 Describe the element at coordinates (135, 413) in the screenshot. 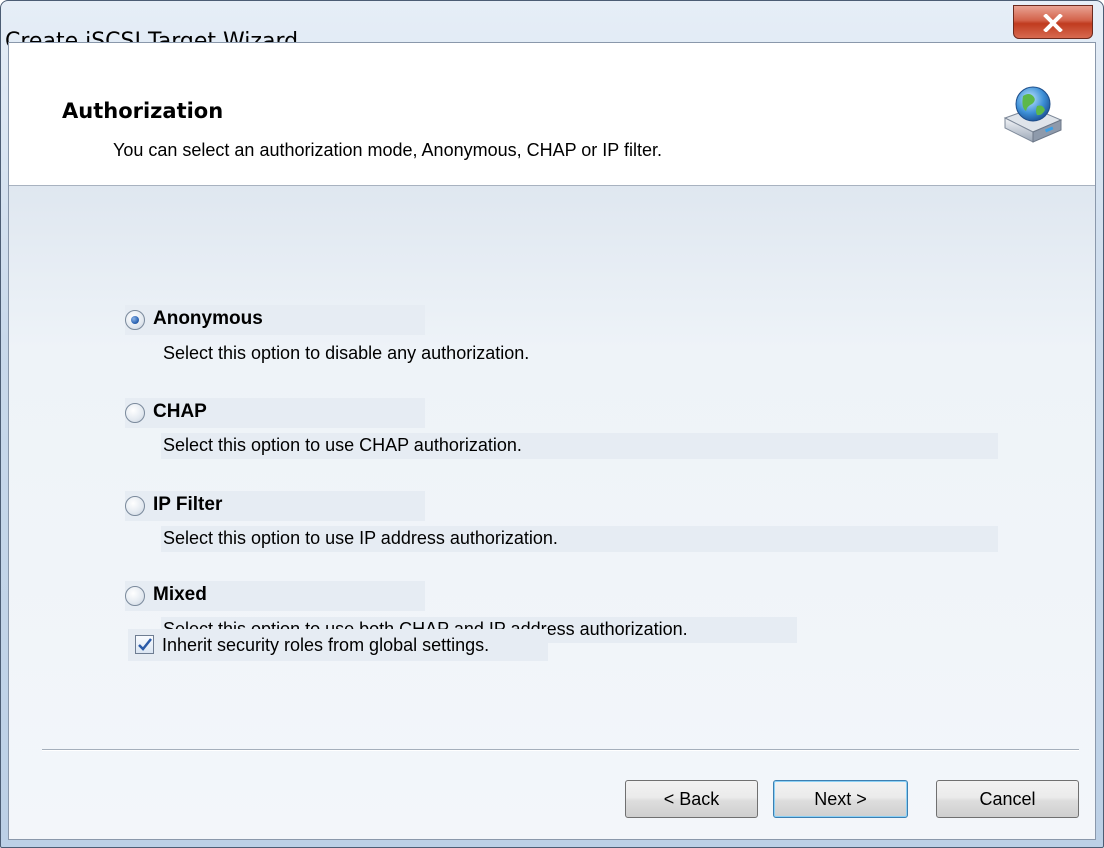

I see `chap-radio` at that location.